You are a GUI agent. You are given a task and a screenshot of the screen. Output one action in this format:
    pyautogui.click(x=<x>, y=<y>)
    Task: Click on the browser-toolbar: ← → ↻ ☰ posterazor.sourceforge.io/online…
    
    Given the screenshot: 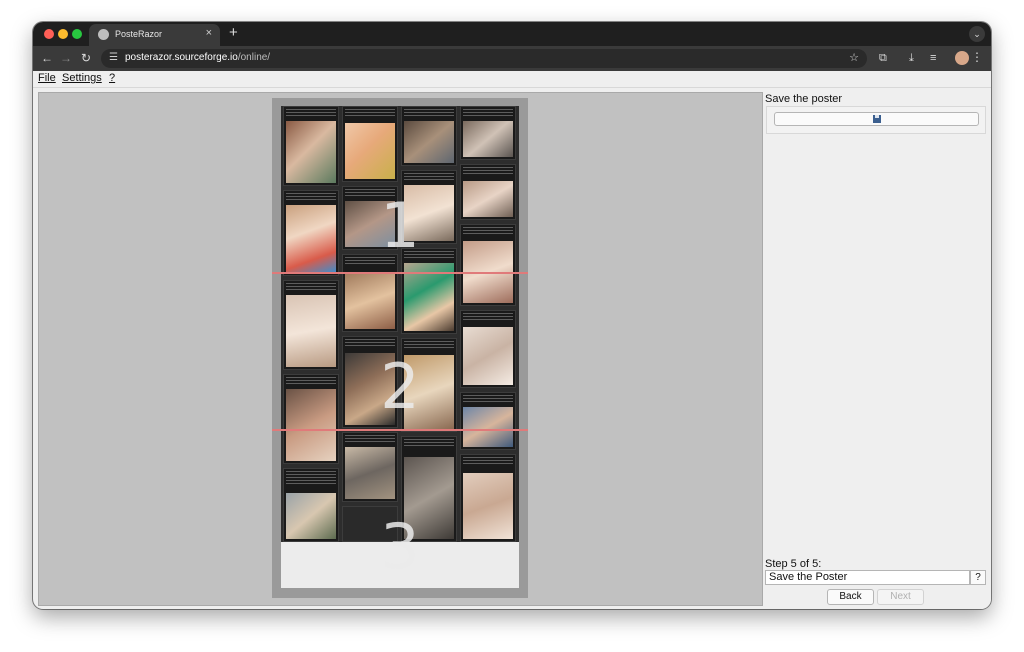 What is the action you would take?
    pyautogui.click(x=512, y=58)
    